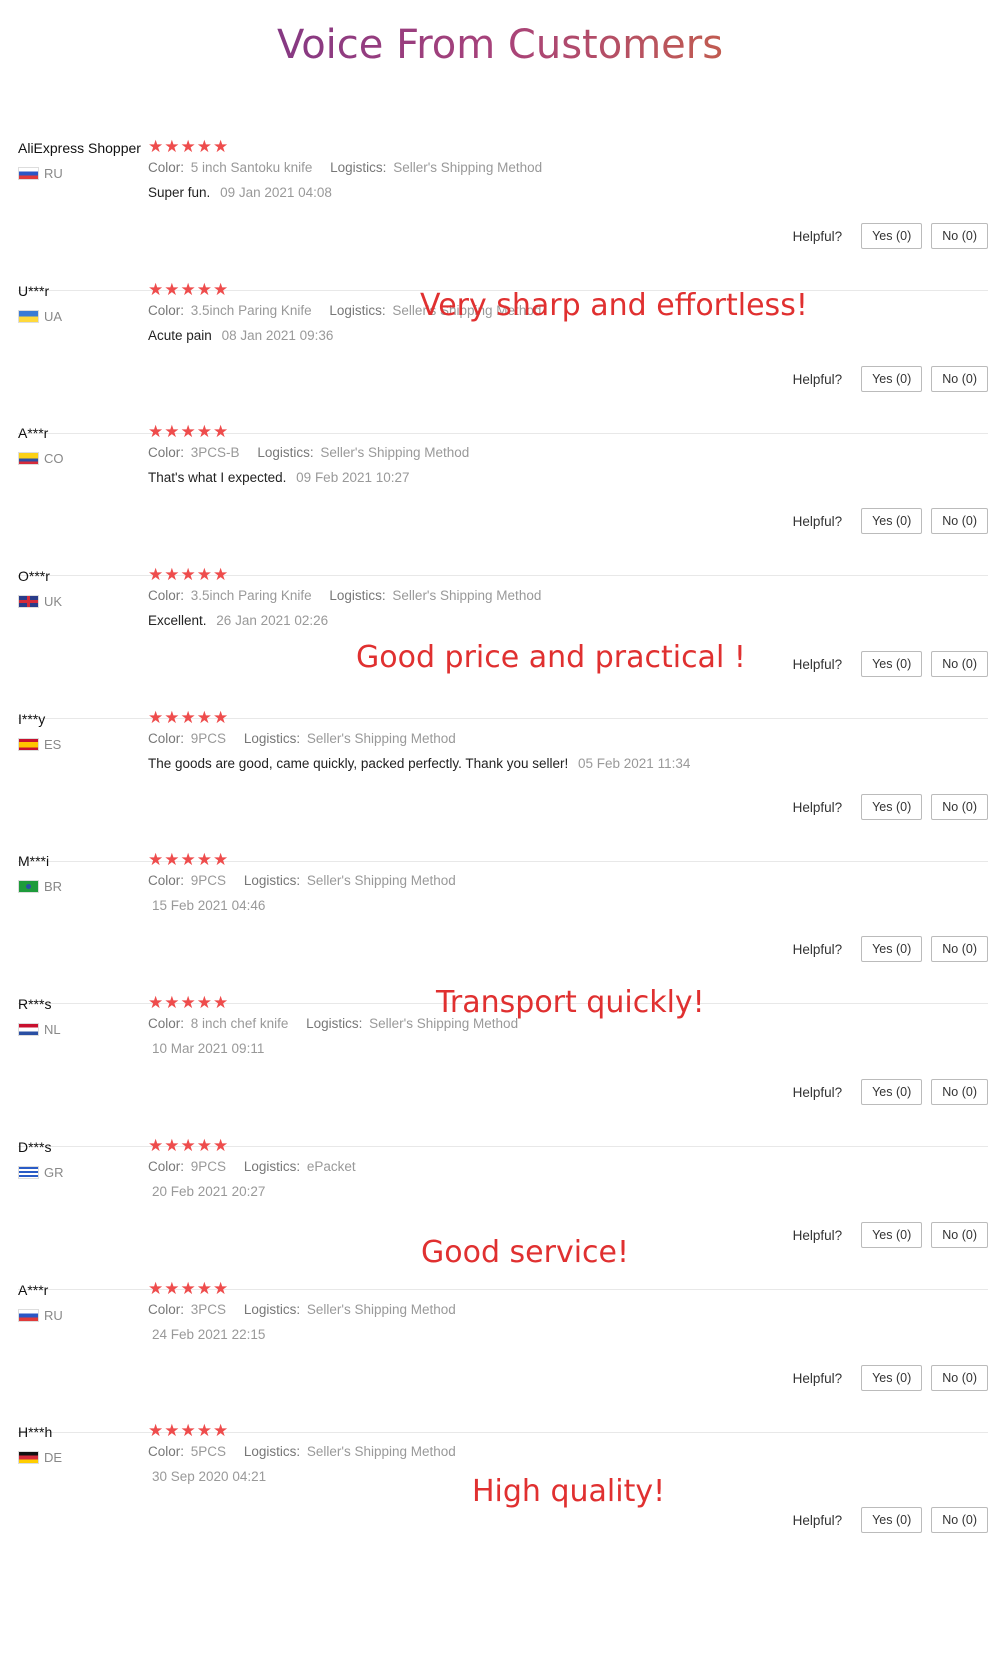 Image resolution: width=1000 pixels, height=1671 pixels. Describe the element at coordinates (40, 1315) in the screenshot. I see `reviewer-country: RU` at that location.